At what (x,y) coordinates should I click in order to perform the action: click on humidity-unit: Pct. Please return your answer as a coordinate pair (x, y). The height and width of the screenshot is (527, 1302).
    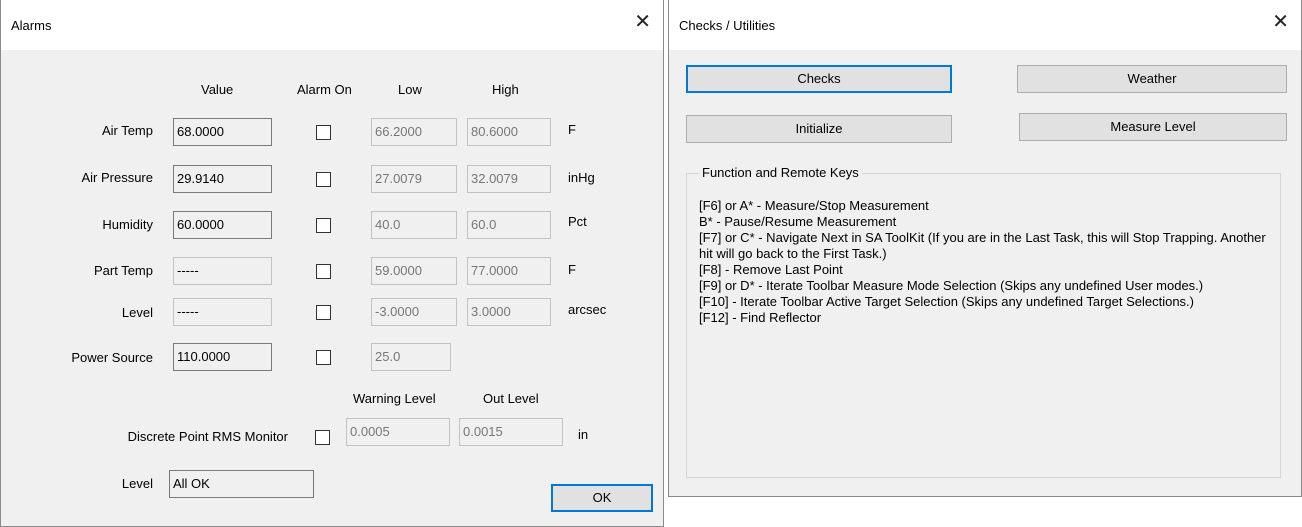
    Looking at the image, I should click on (577, 221).